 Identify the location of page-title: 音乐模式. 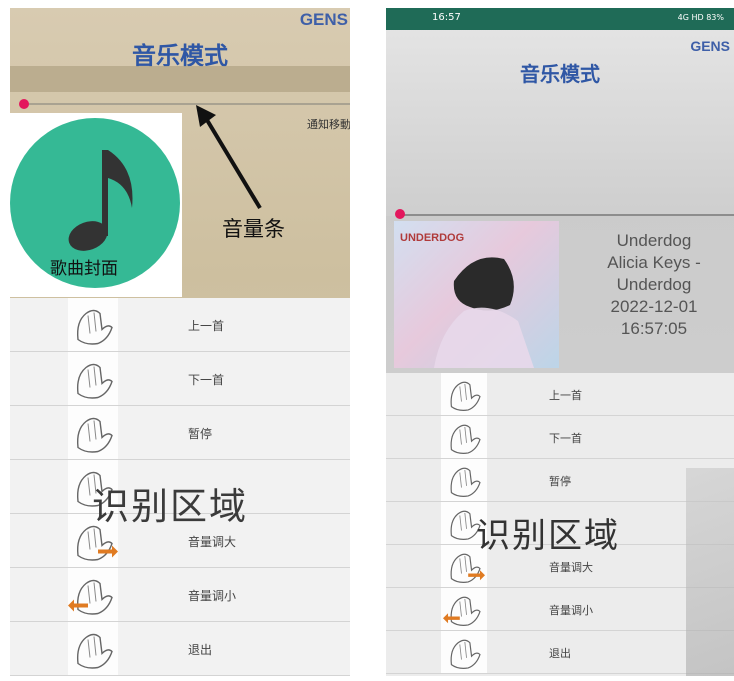
(560, 74).